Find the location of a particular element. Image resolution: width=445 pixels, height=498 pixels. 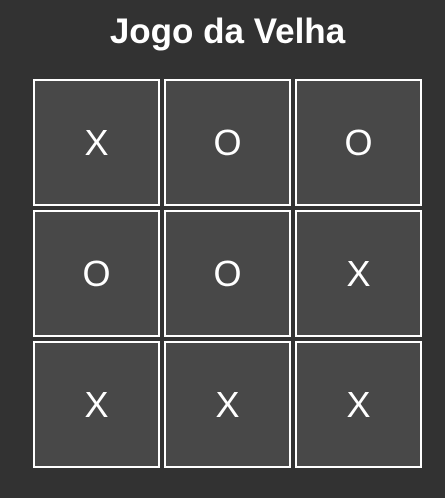

board-cell-7: X is located at coordinates (96, 404).